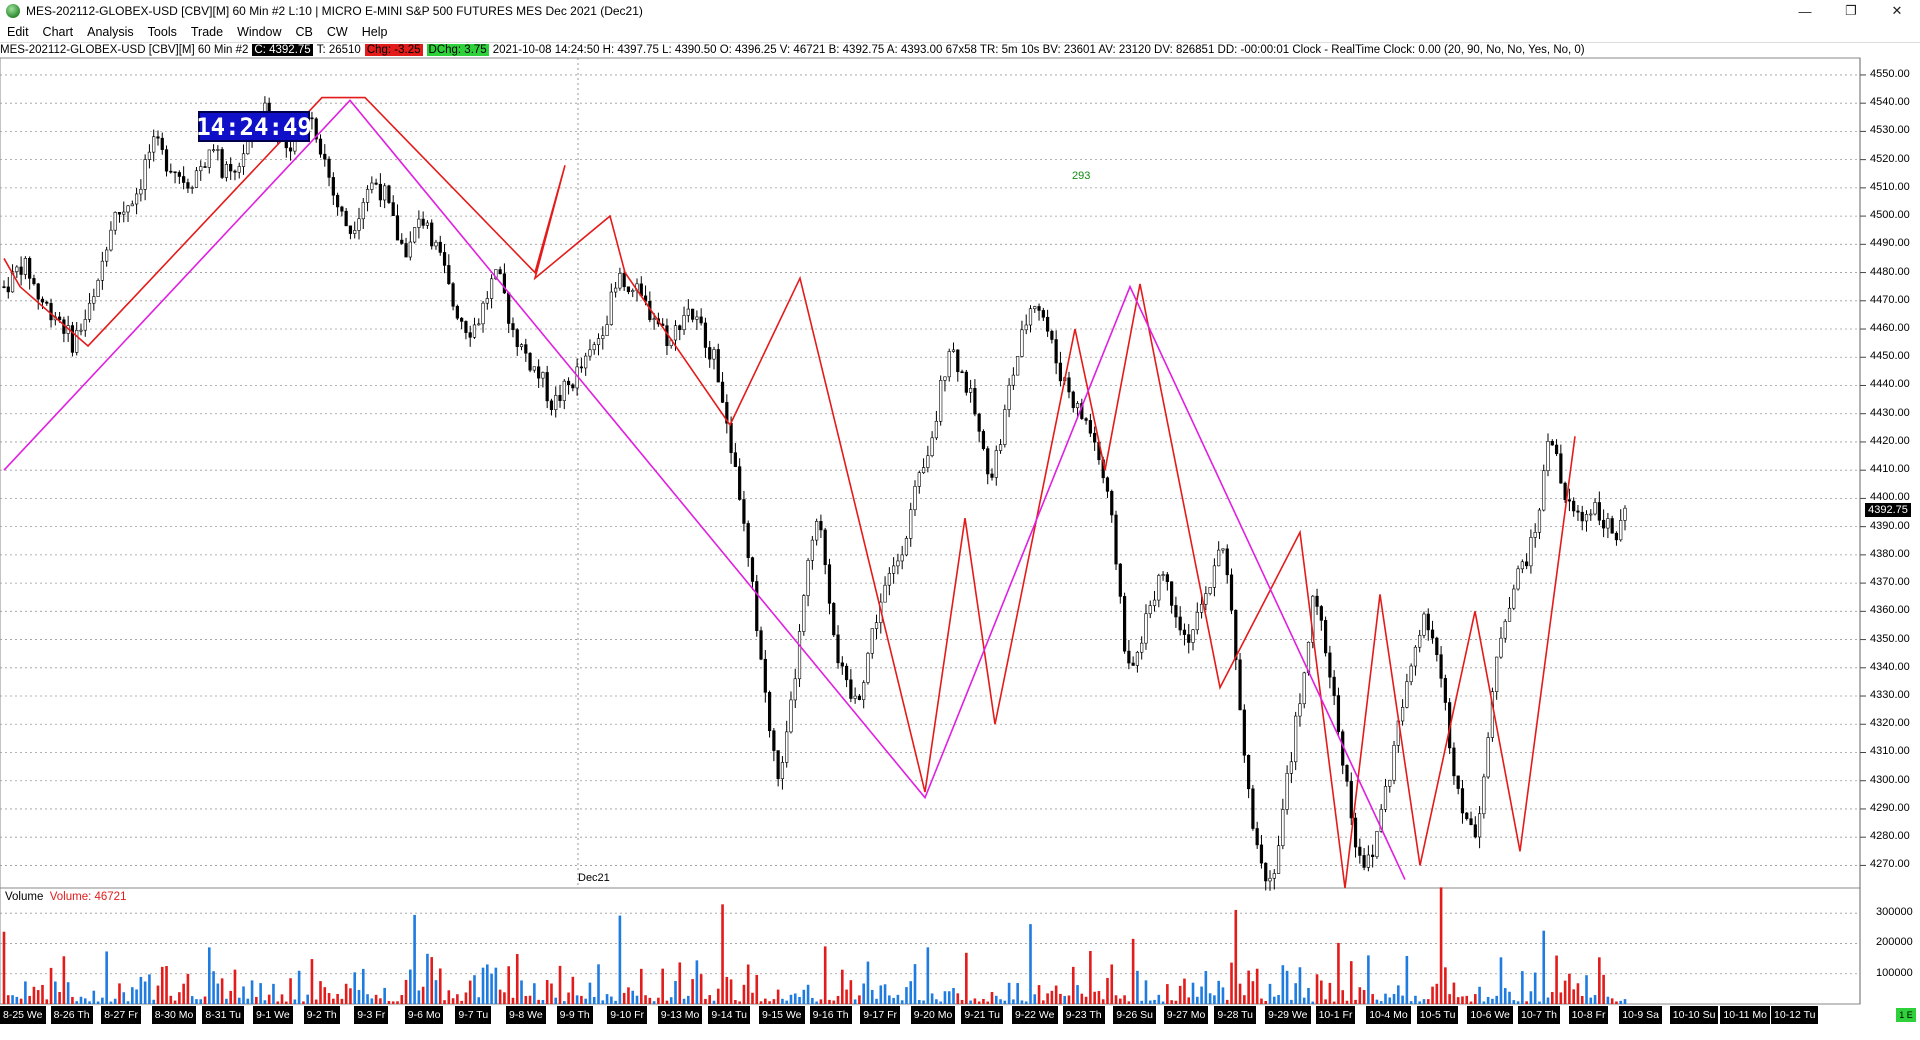 This screenshot has height=1040, width=1920. Describe the element at coordinates (1890, 469) in the screenshot. I see `price-tick-label: 4410.00` at that location.